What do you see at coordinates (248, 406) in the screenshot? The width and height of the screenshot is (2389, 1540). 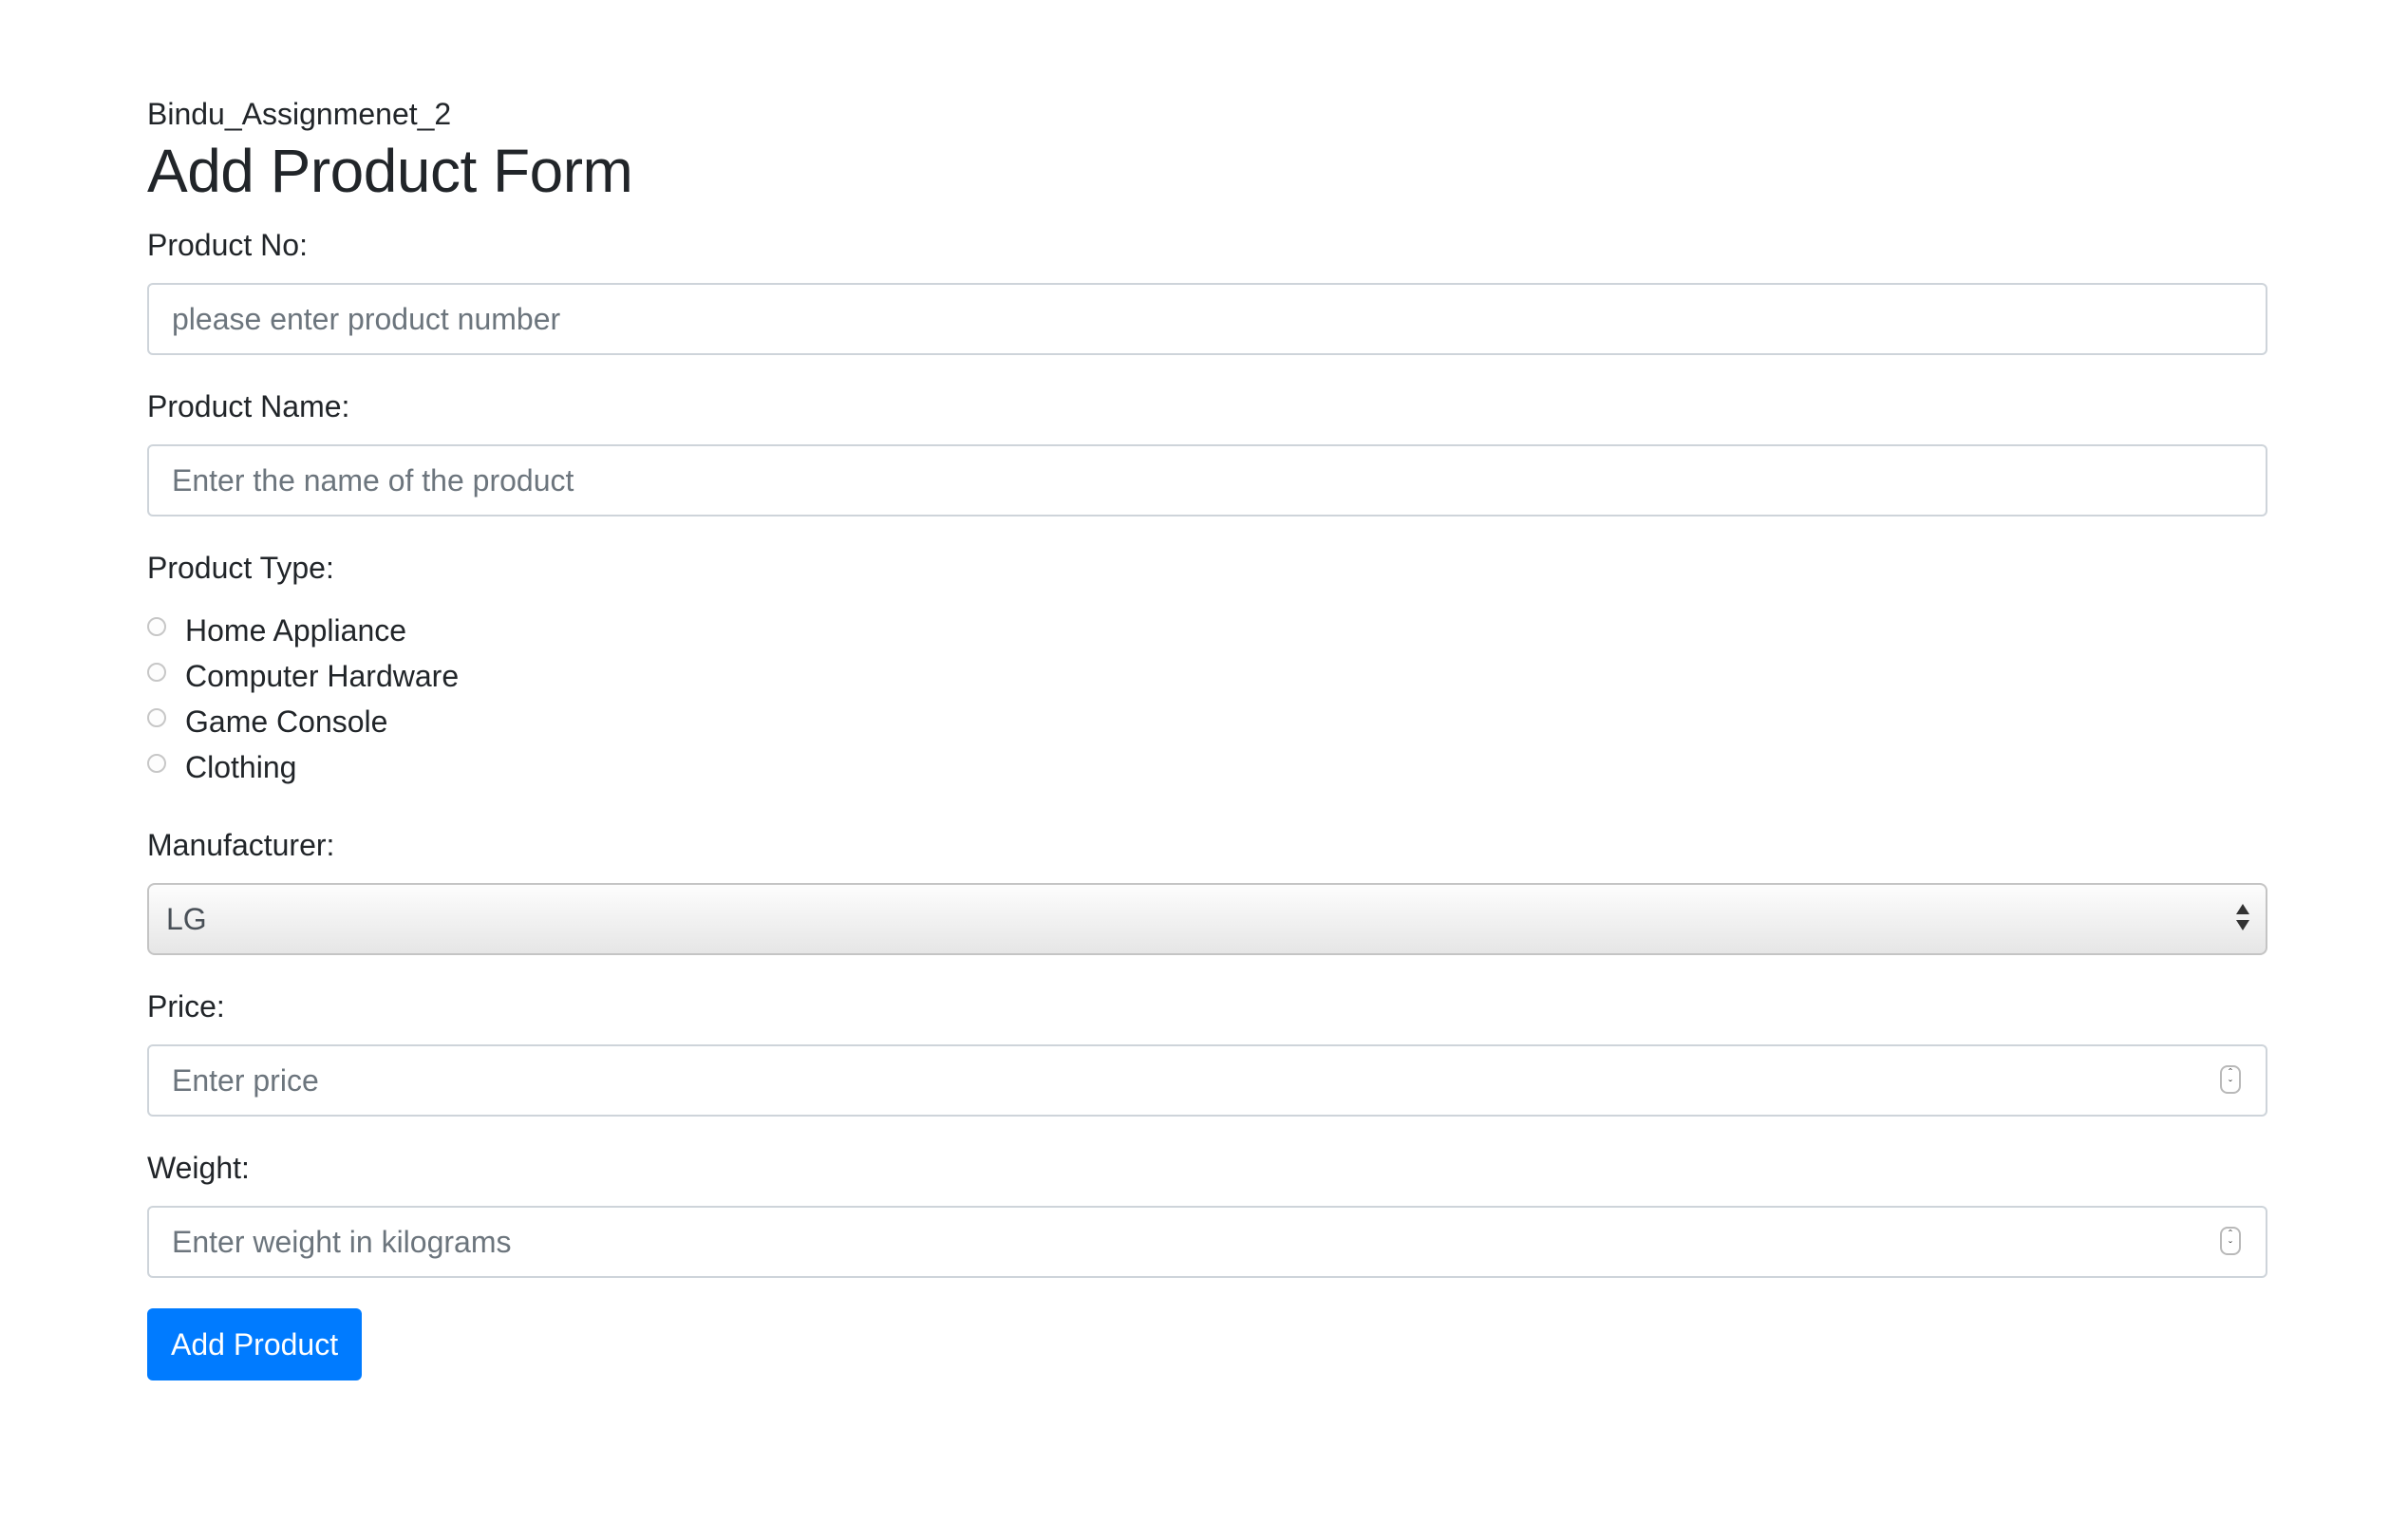 I see `product-name-label: Product Name:` at bounding box center [248, 406].